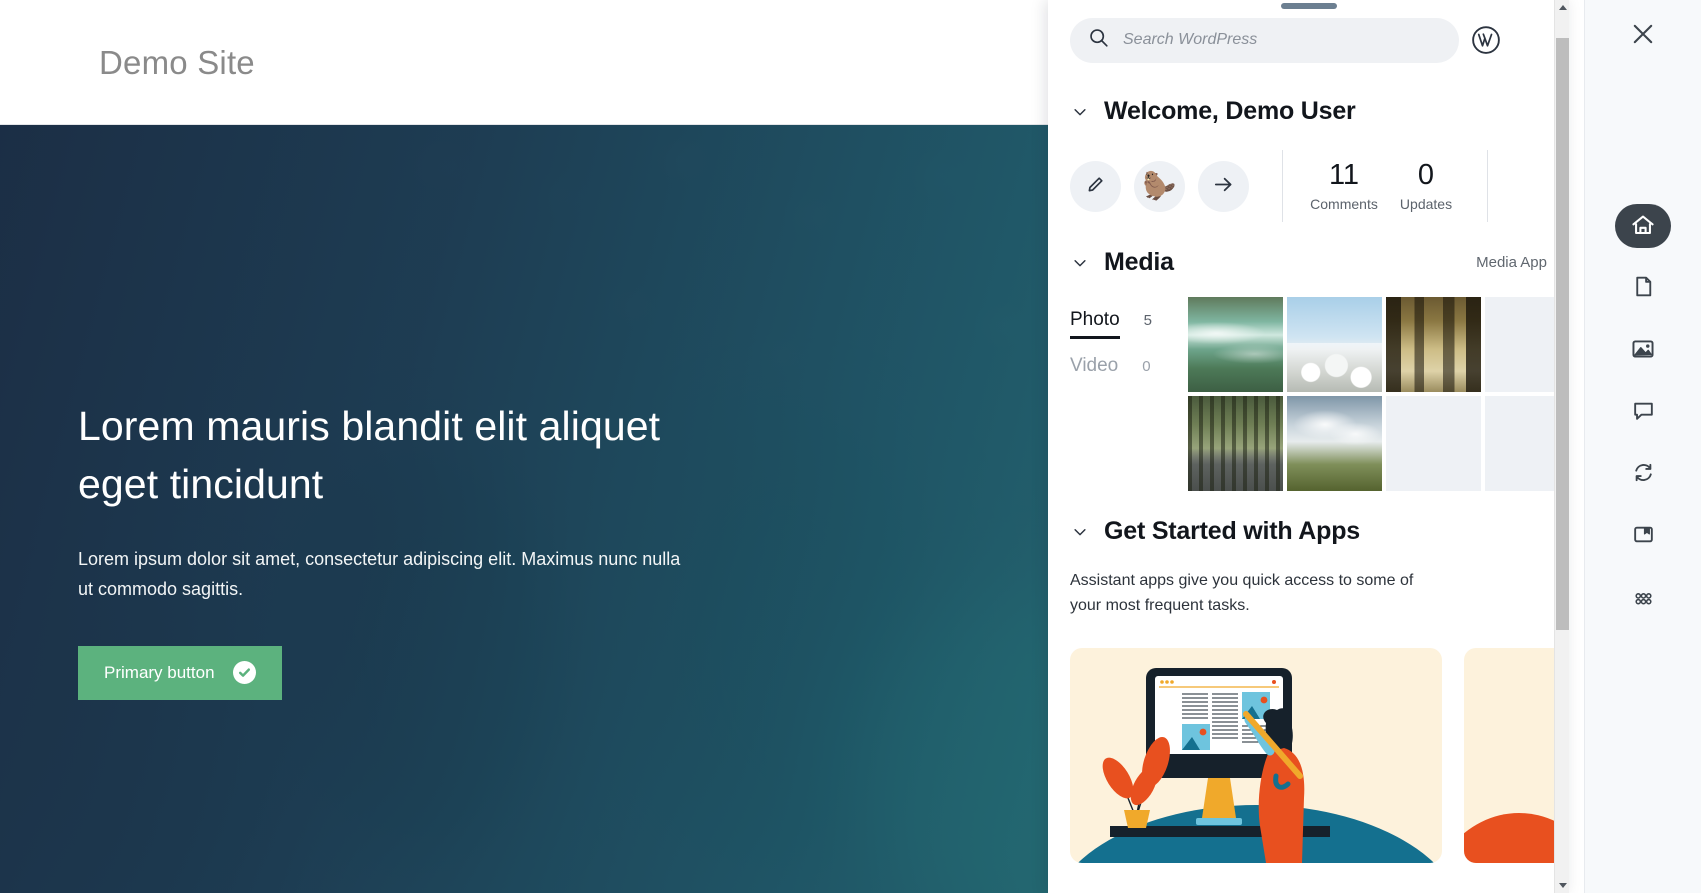  I want to click on image-icon, so click(1643, 350).